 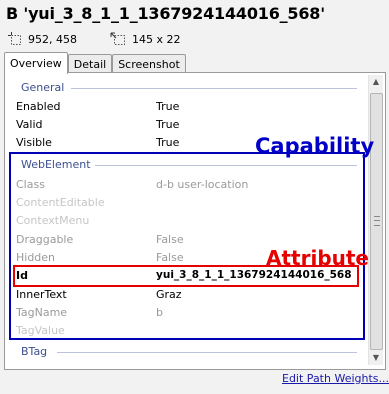 I want to click on scroll-thumb, so click(x=376, y=221).